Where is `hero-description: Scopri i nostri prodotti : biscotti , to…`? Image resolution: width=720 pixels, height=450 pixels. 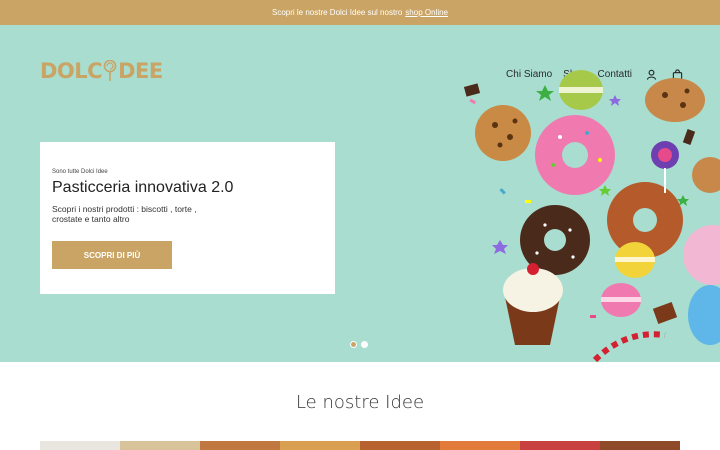 hero-description: Scopri i nostri prodotti : biscotti , to… is located at coordinates (124, 214).